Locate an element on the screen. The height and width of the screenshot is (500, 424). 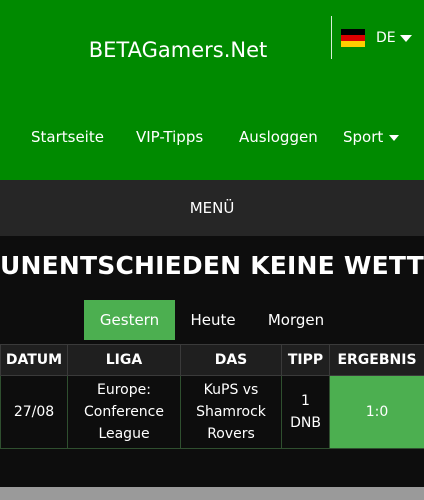
column-header-das: DAS is located at coordinates (231, 360).